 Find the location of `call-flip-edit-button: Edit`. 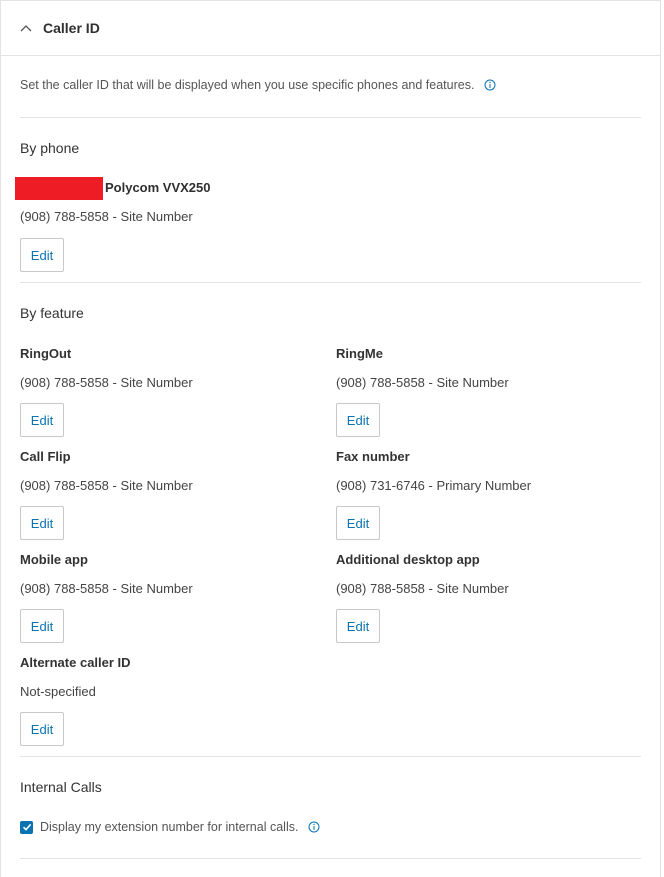

call-flip-edit-button: Edit is located at coordinates (42, 523).